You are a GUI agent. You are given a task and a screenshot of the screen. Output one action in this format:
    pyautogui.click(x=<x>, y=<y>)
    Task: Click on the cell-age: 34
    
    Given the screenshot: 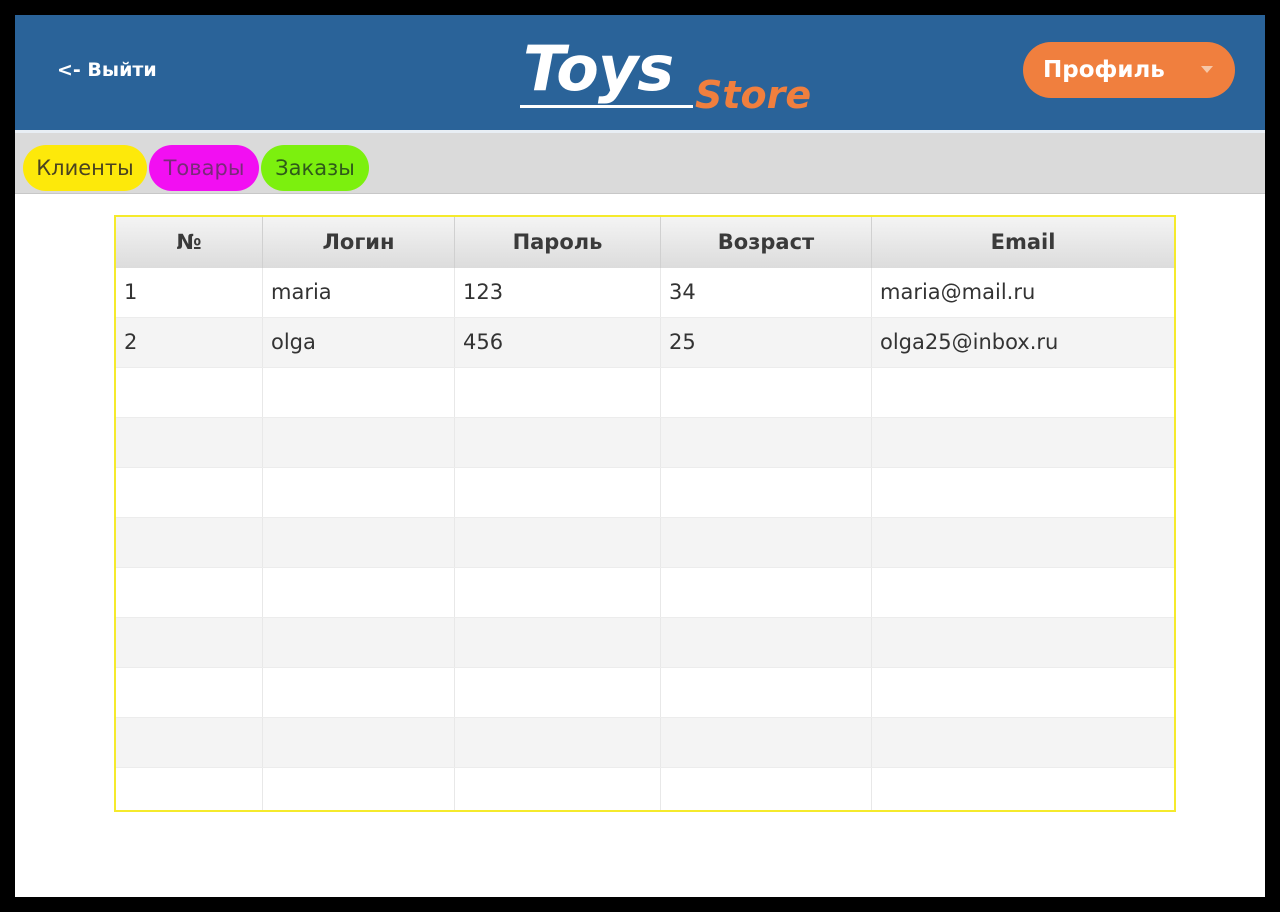 What is the action you would take?
    pyautogui.click(x=766, y=292)
    